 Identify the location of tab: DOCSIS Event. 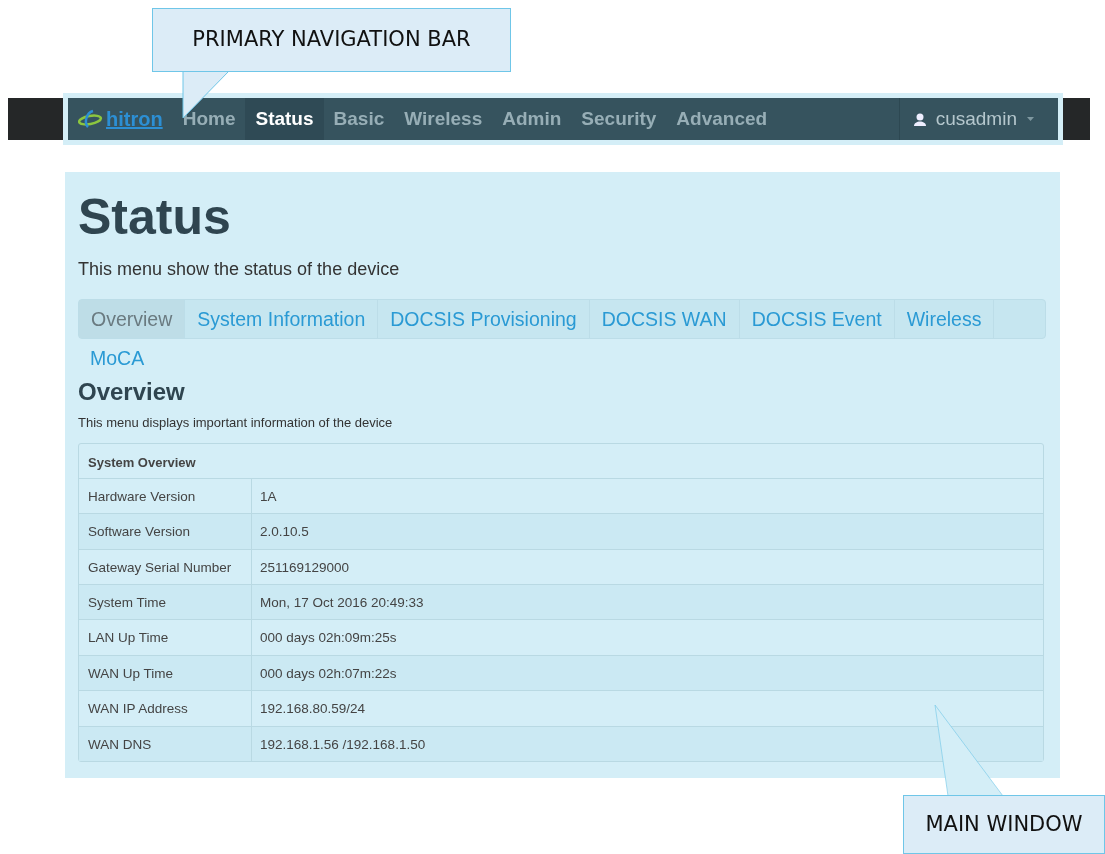
(817, 319).